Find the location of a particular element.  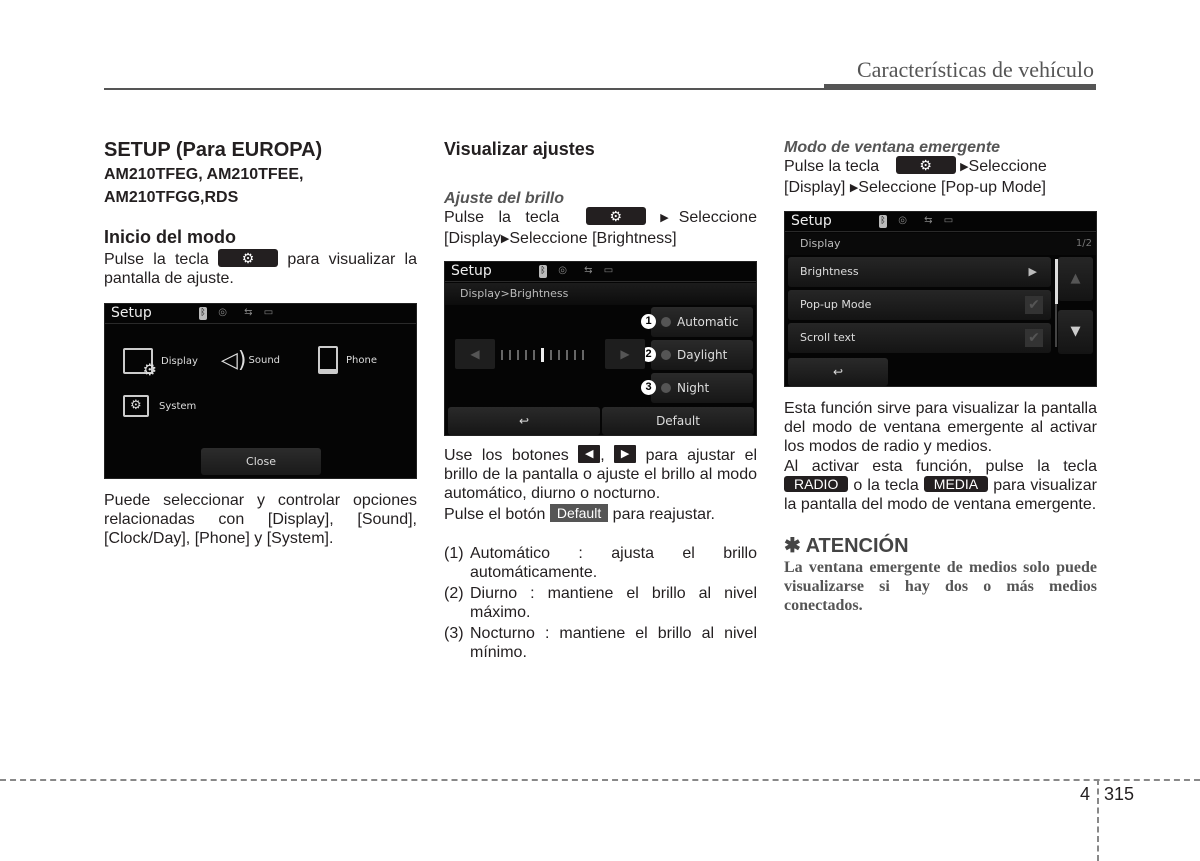

option-night: 3 Night is located at coordinates (697, 388).